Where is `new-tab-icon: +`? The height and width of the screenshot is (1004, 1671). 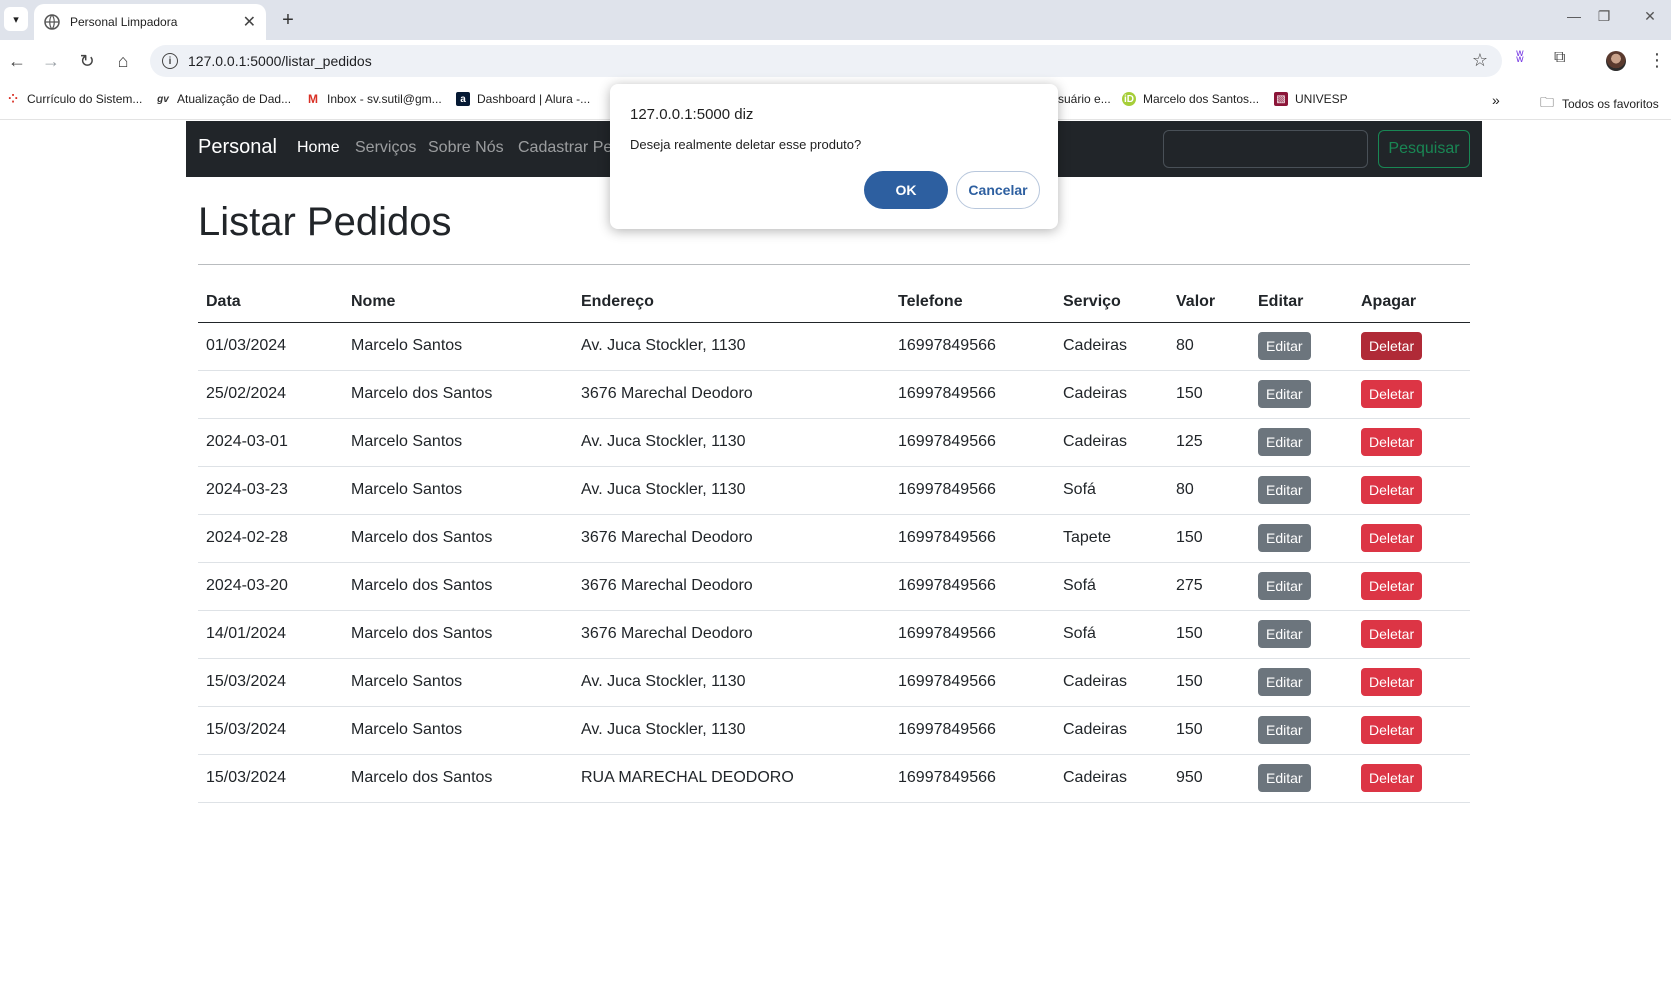
new-tab-icon: + is located at coordinates (288, 20).